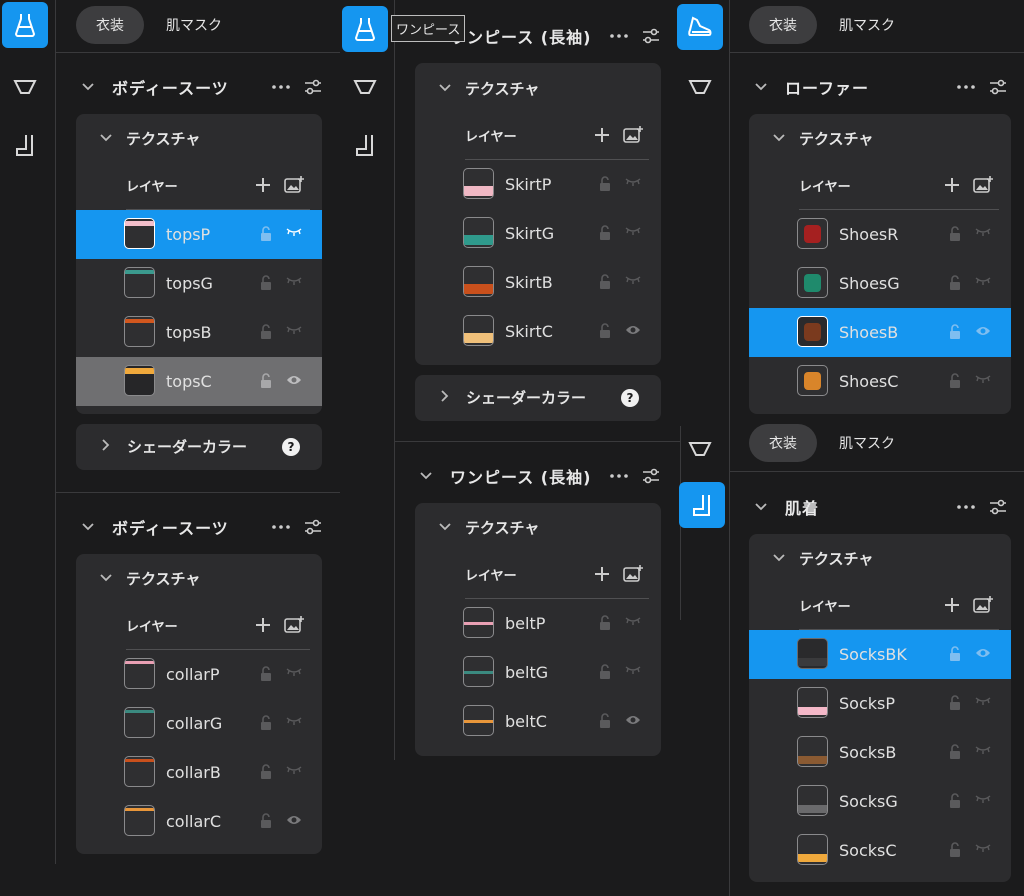 Image resolution: width=1024 pixels, height=896 pixels. Describe the element at coordinates (199, 234) in the screenshot. I see `layer-row: topsP` at that location.